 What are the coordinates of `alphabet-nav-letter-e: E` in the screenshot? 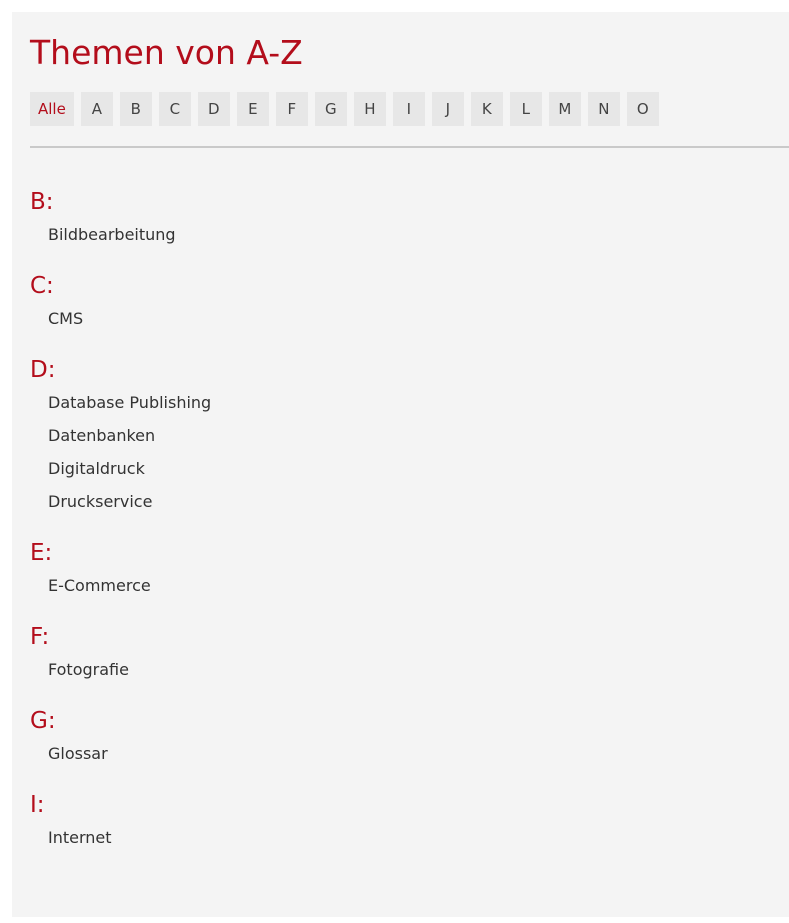 It's located at (252, 109).